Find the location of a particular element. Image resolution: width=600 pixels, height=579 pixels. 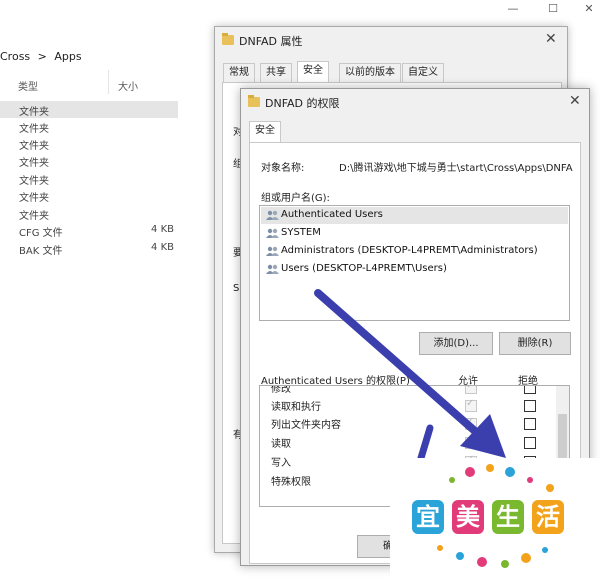

column-header-type: 类型 is located at coordinates (28, 85).